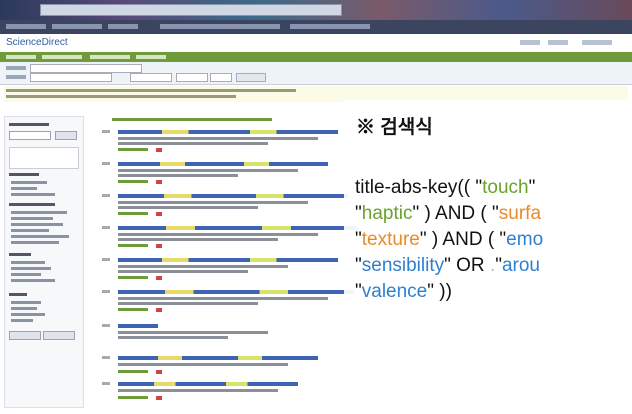 Image resolution: width=632 pixels, height=414 pixels. What do you see at coordinates (25, 335) in the screenshot?
I see `apply-button` at bounding box center [25, 335].